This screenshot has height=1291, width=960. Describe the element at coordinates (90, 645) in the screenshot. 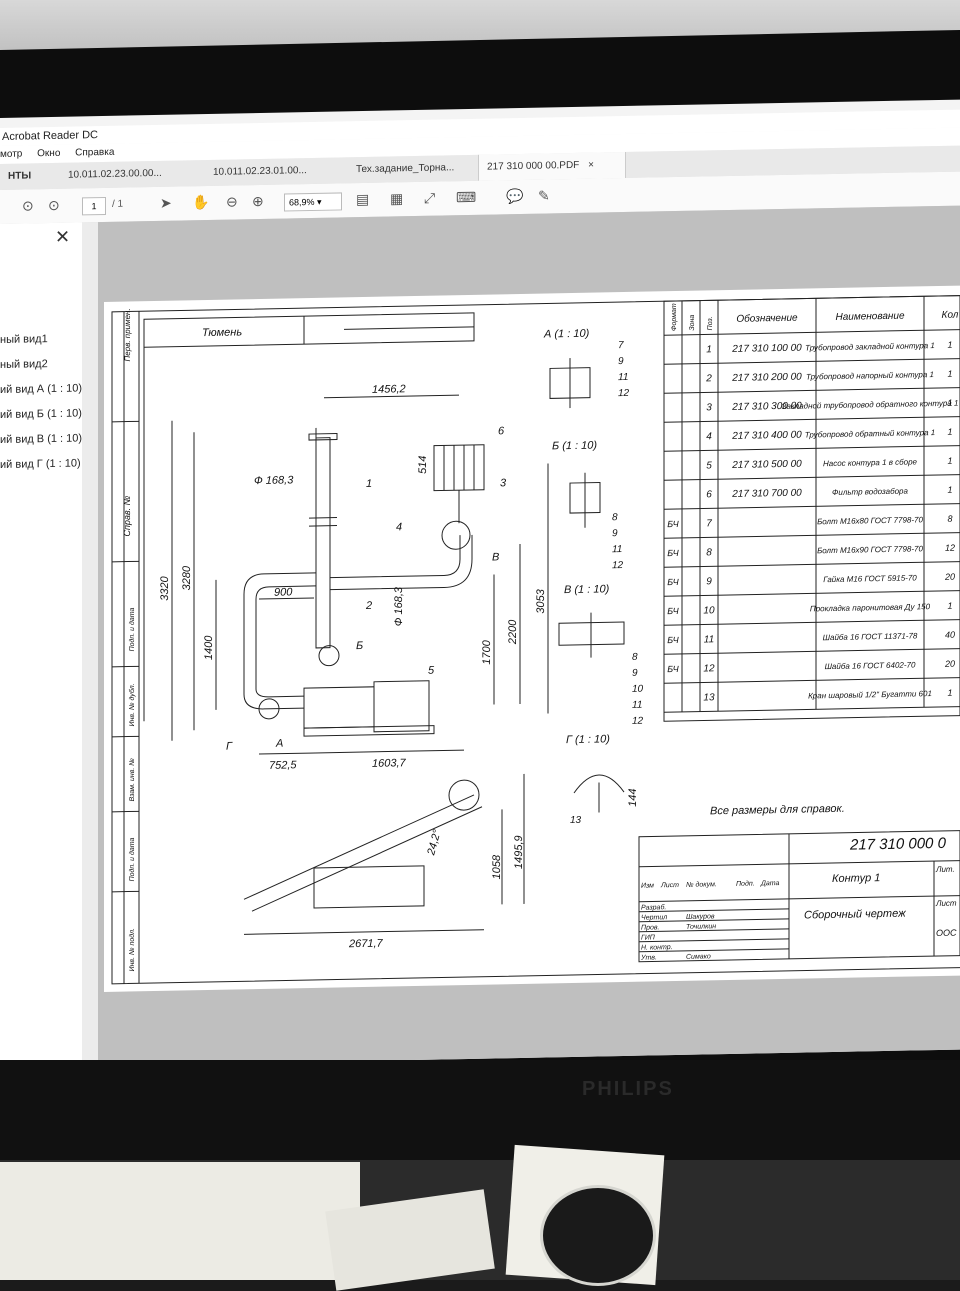

I see `panel-splitter` at that location.